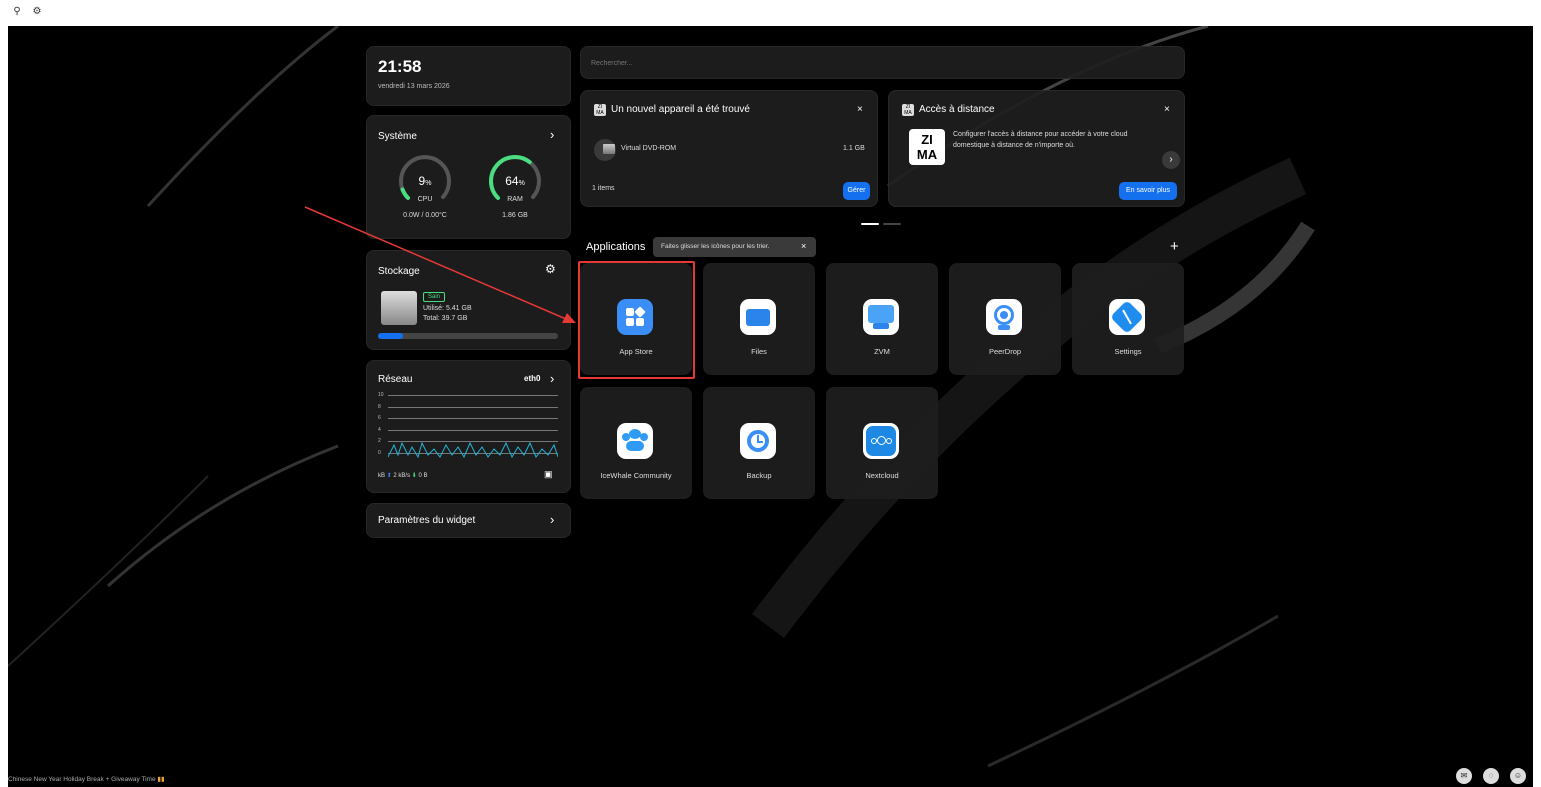  I want to click on top-bar: ⚲ ⚙, so click(770, 13).